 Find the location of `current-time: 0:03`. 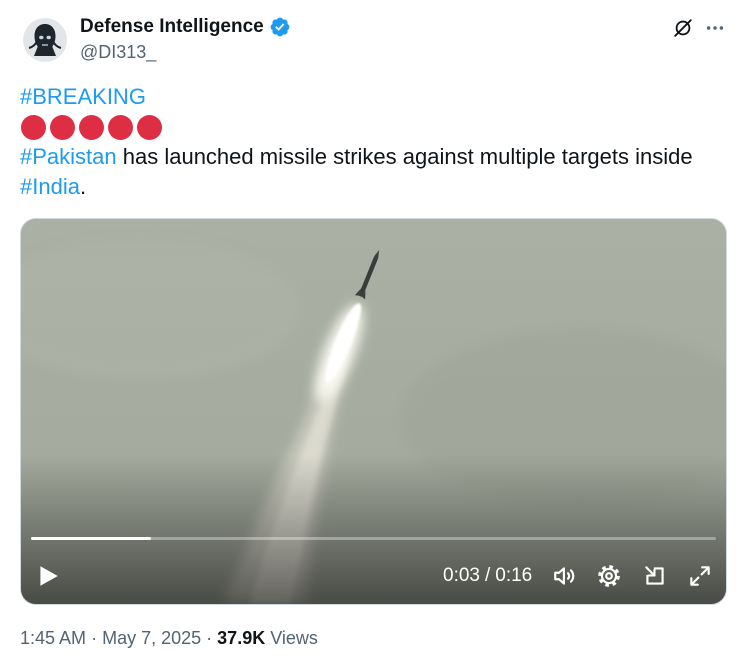

current-time: 0:03 is located at coordinates (461, 575).